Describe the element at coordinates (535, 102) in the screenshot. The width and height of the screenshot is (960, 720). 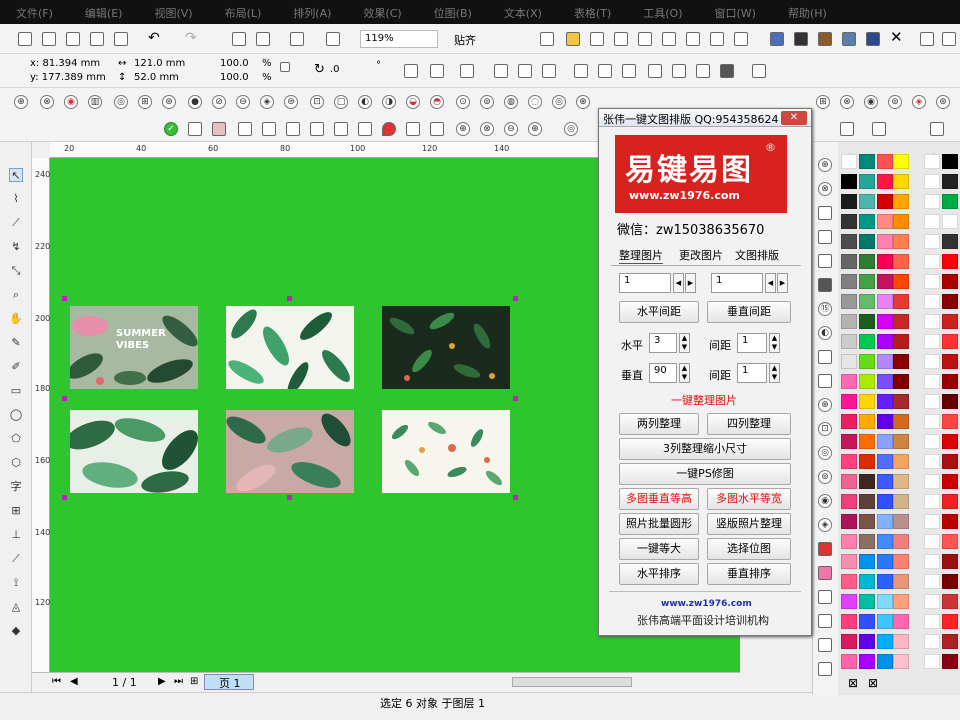
I see `plugin-22-icon: ◌` at that location.